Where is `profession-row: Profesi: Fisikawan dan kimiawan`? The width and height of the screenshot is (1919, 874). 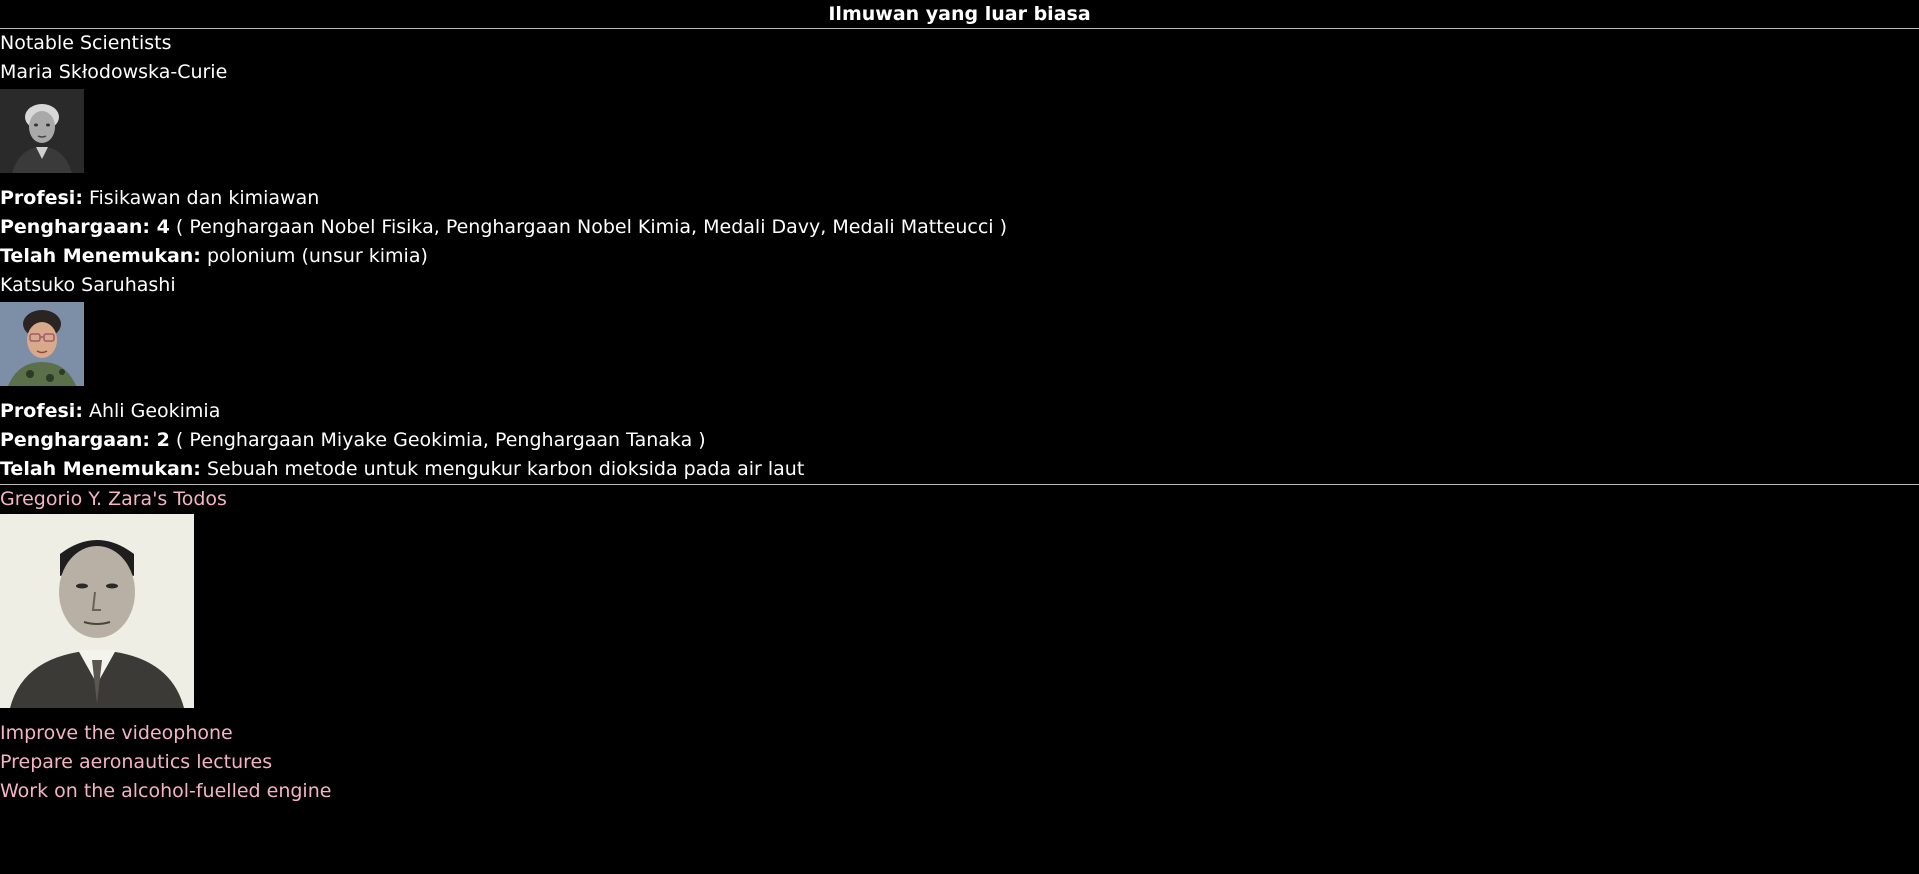
profession-row: Profesi: Fisikawan dan kimiawan is located at coordinates (959, 198).